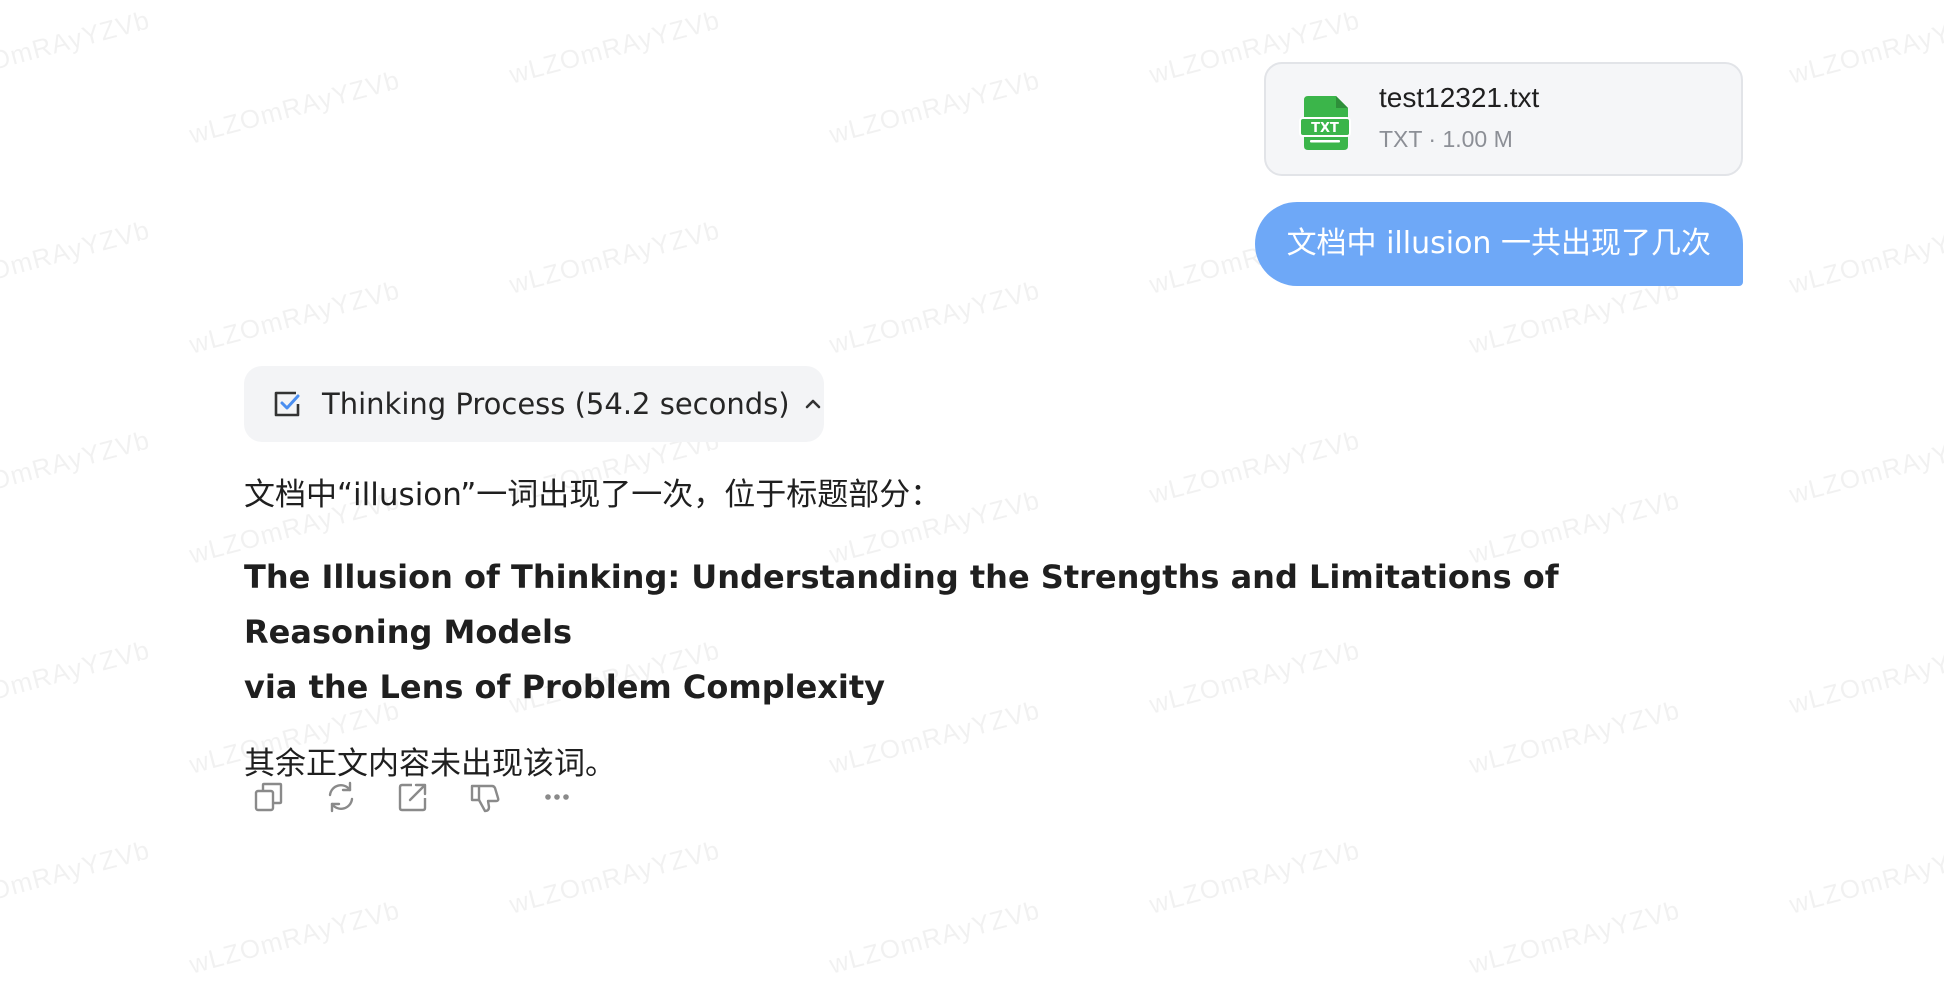 The image size is (1944, 1000). I want to click on dislike-button, so click(485, 797).